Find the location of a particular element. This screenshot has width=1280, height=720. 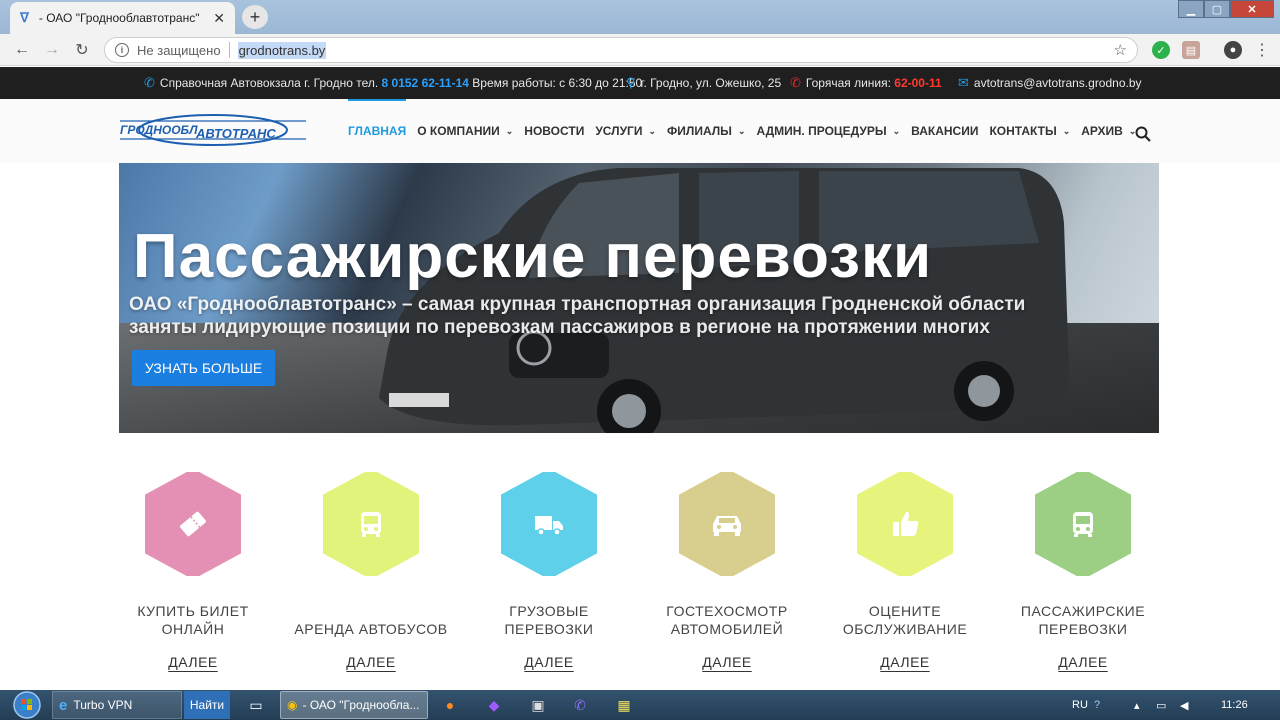

service-card-4: ОЦЕНИТЕ ОБСЛУЖИВАНИЕ ДАЛЕЕ is located at coordinates (905, 571).